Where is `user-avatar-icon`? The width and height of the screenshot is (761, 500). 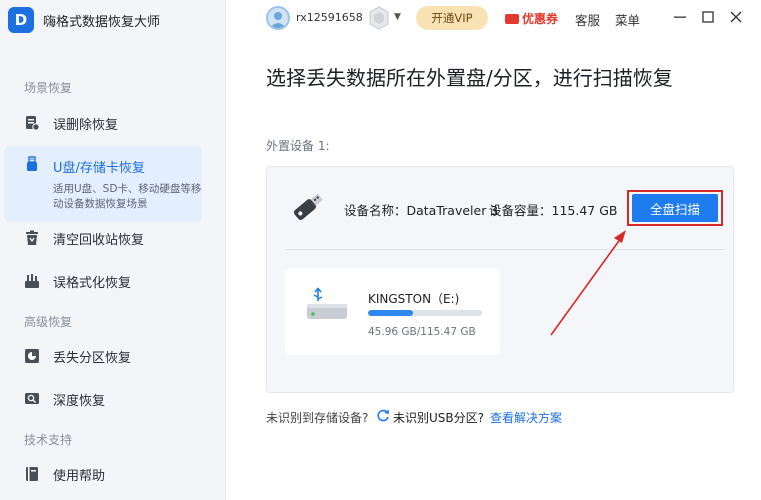 user-avatar-icon is located at coordinates (278, 20).